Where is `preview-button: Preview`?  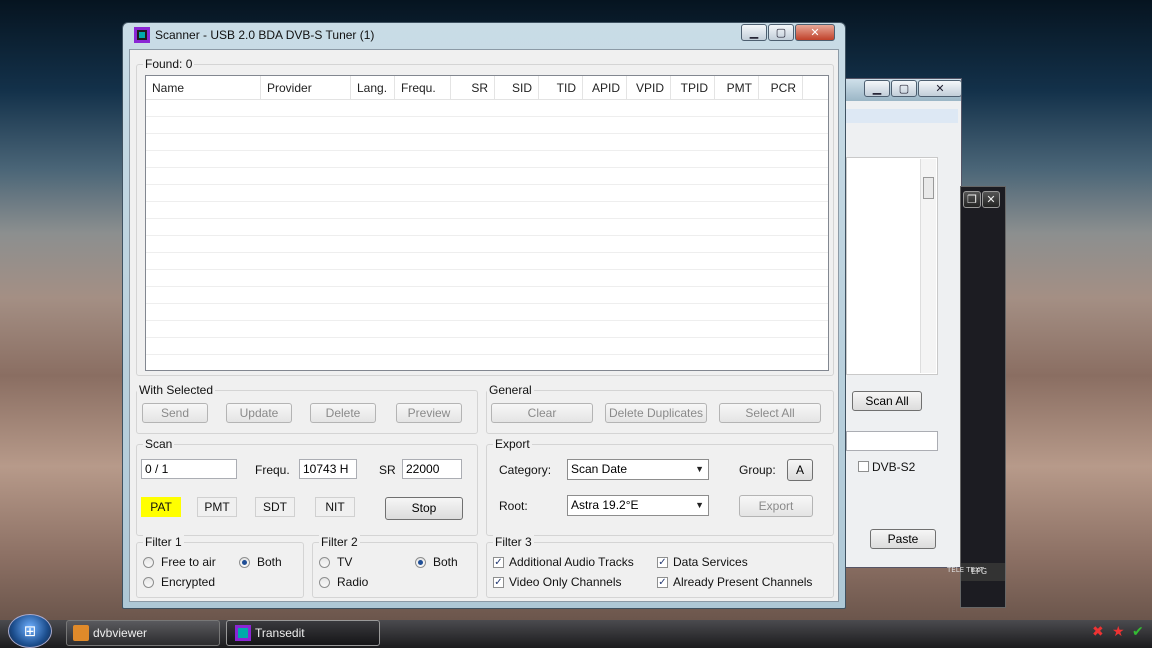 preview-button: Preview is located at coordinates (429, 413).